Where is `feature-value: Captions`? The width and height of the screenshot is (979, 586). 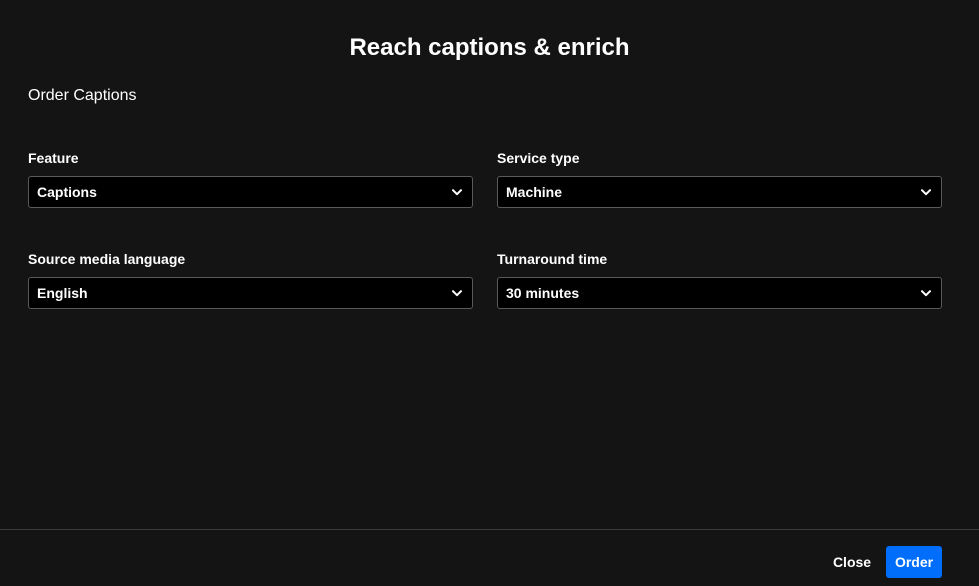 feature-value: Captions is located at coordinates (67, 192).